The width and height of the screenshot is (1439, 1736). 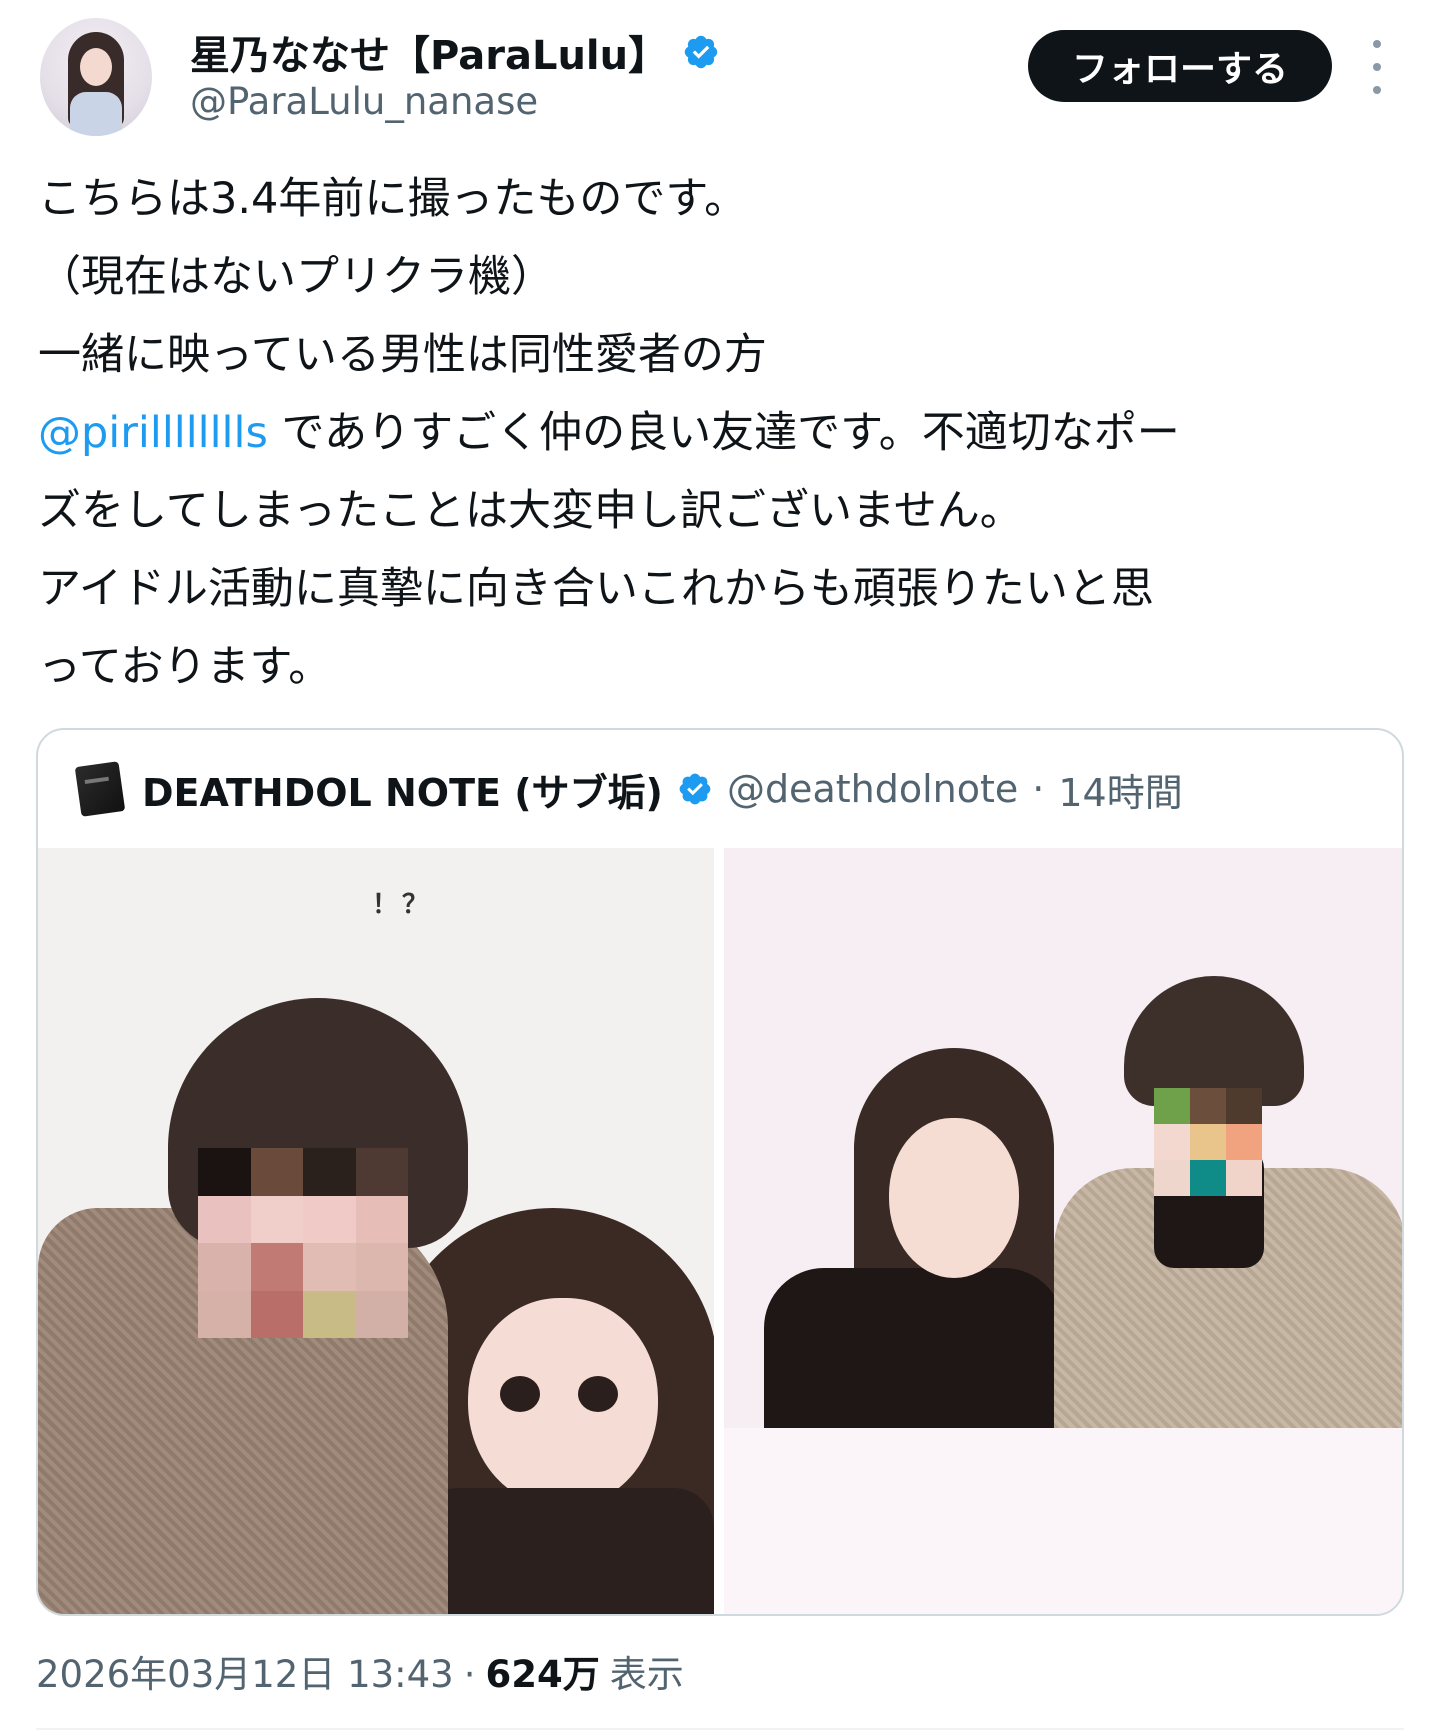 What do you see at coordinates (96, 67) in the screenshot?
I see `avatar-face` at bounding box center [96, 67].